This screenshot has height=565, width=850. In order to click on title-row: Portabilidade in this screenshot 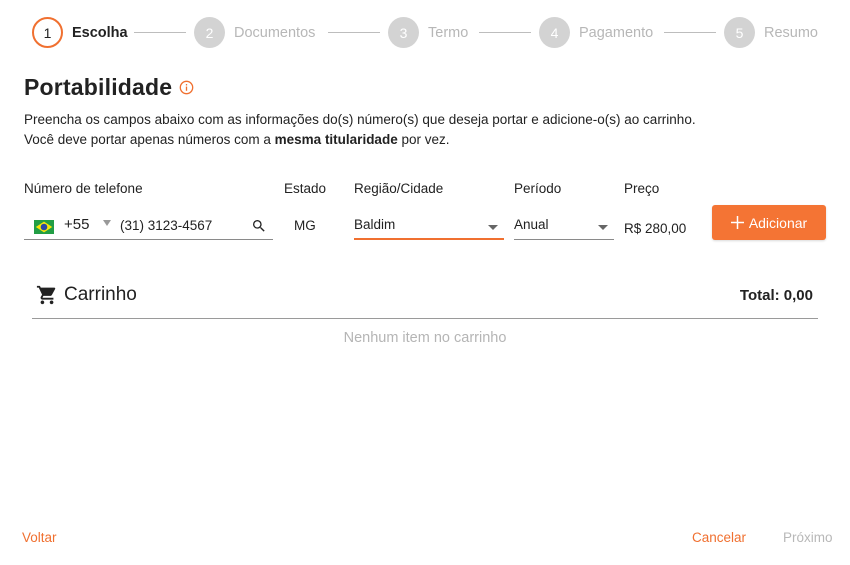, I will do `click(109, 87)`.